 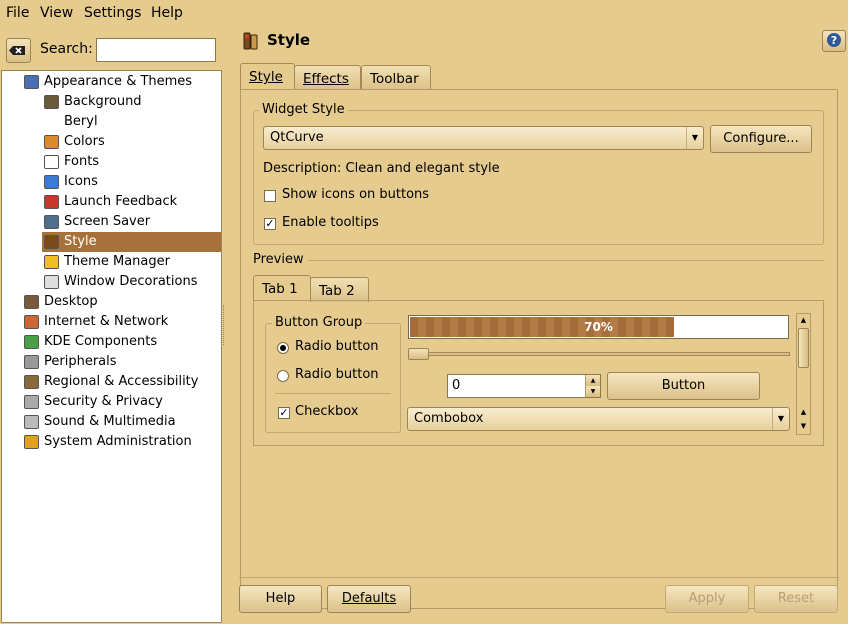 I want to click on spin-down-icon: ▼, so click(x=592, y=391).